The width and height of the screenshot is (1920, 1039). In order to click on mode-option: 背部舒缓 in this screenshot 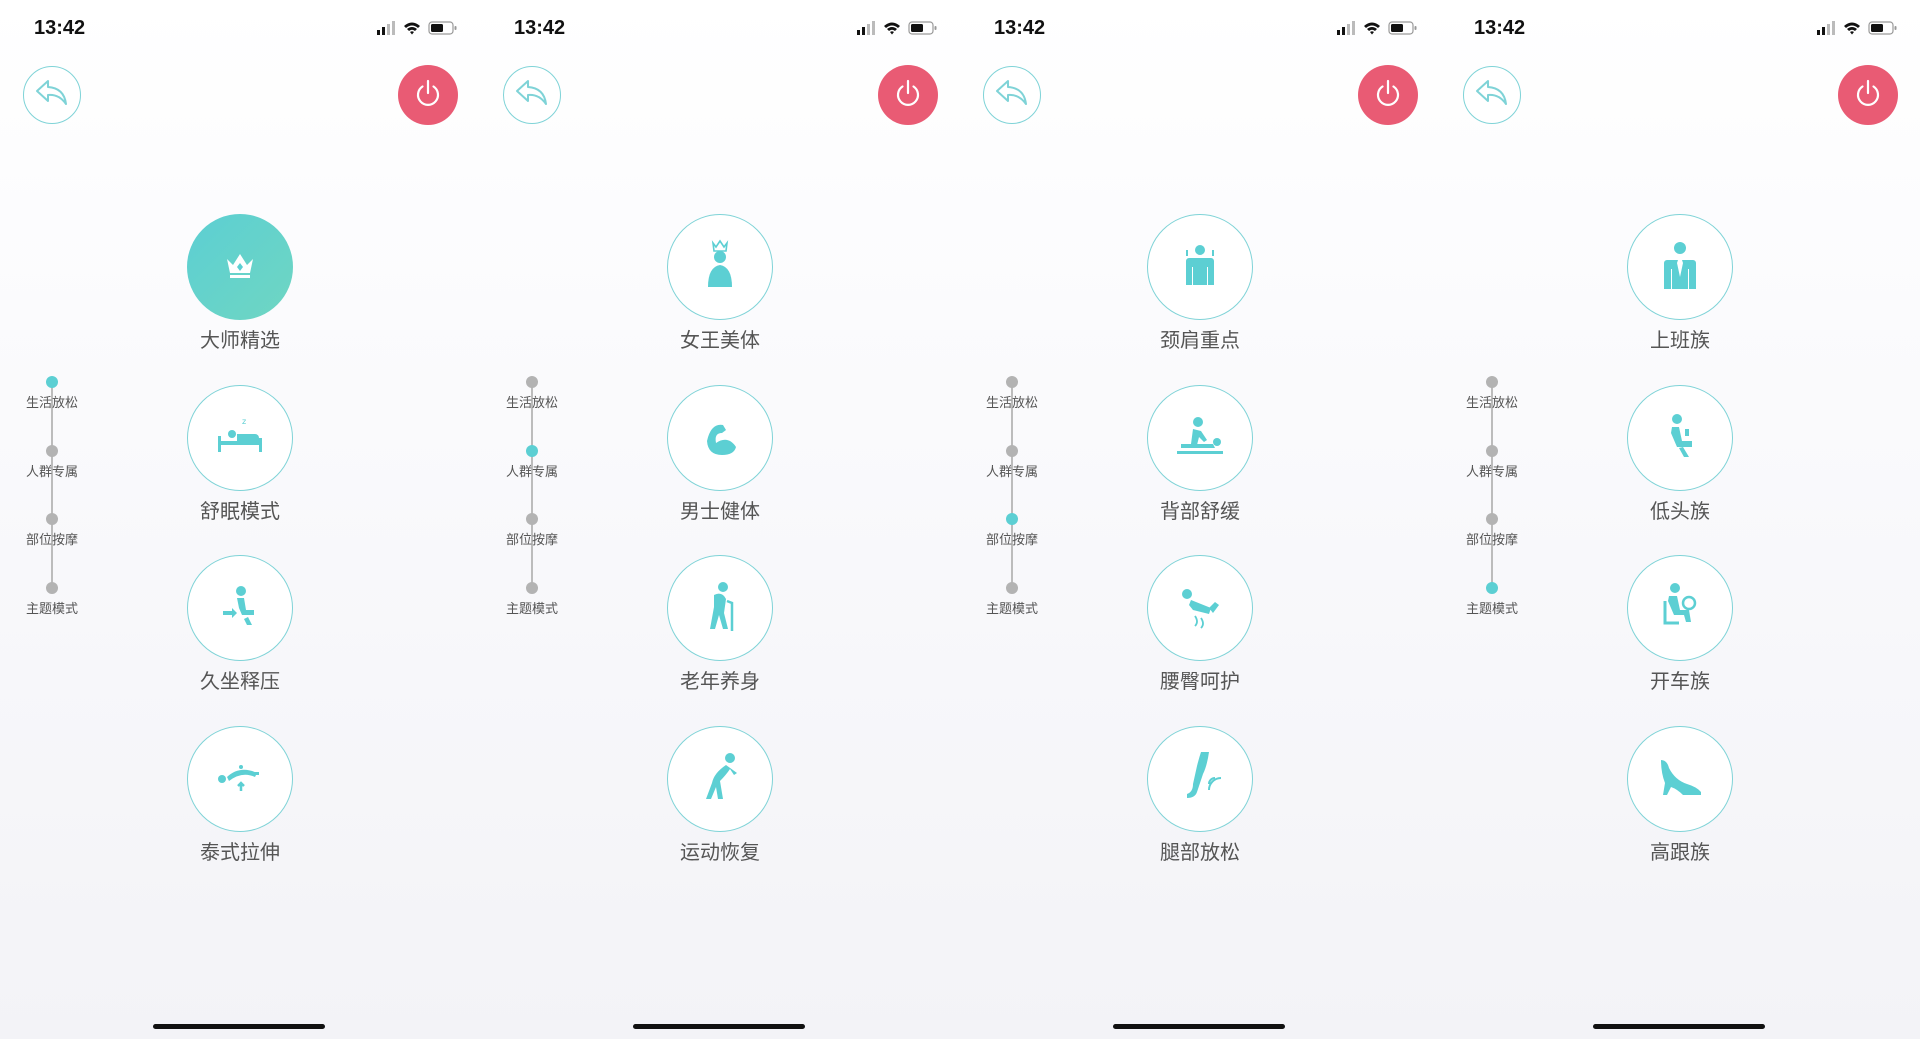, I will do `click(1200, 454)`.